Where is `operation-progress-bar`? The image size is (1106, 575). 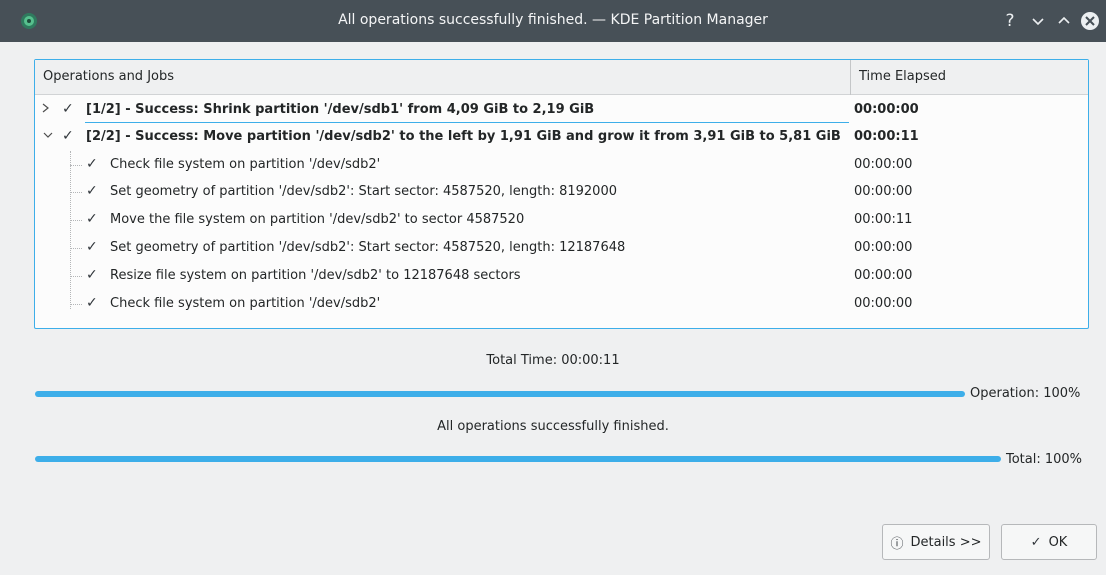 operation-progress-bar is located at coordinates (500, 394).